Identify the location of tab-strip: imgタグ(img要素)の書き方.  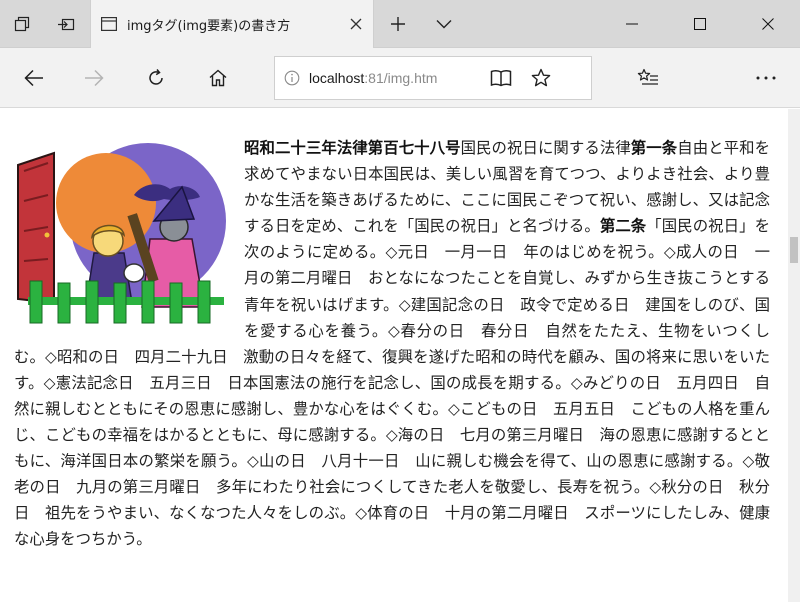
(400, 24).